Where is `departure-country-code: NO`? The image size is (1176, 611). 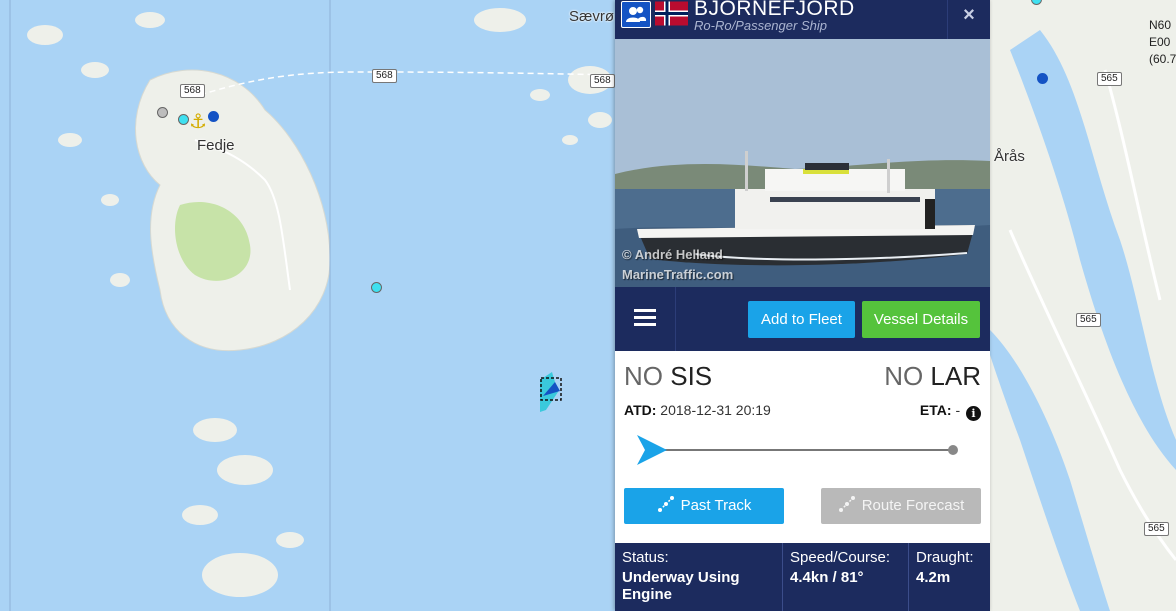
departure-country-code: NO is located at coordinates (643, 376).